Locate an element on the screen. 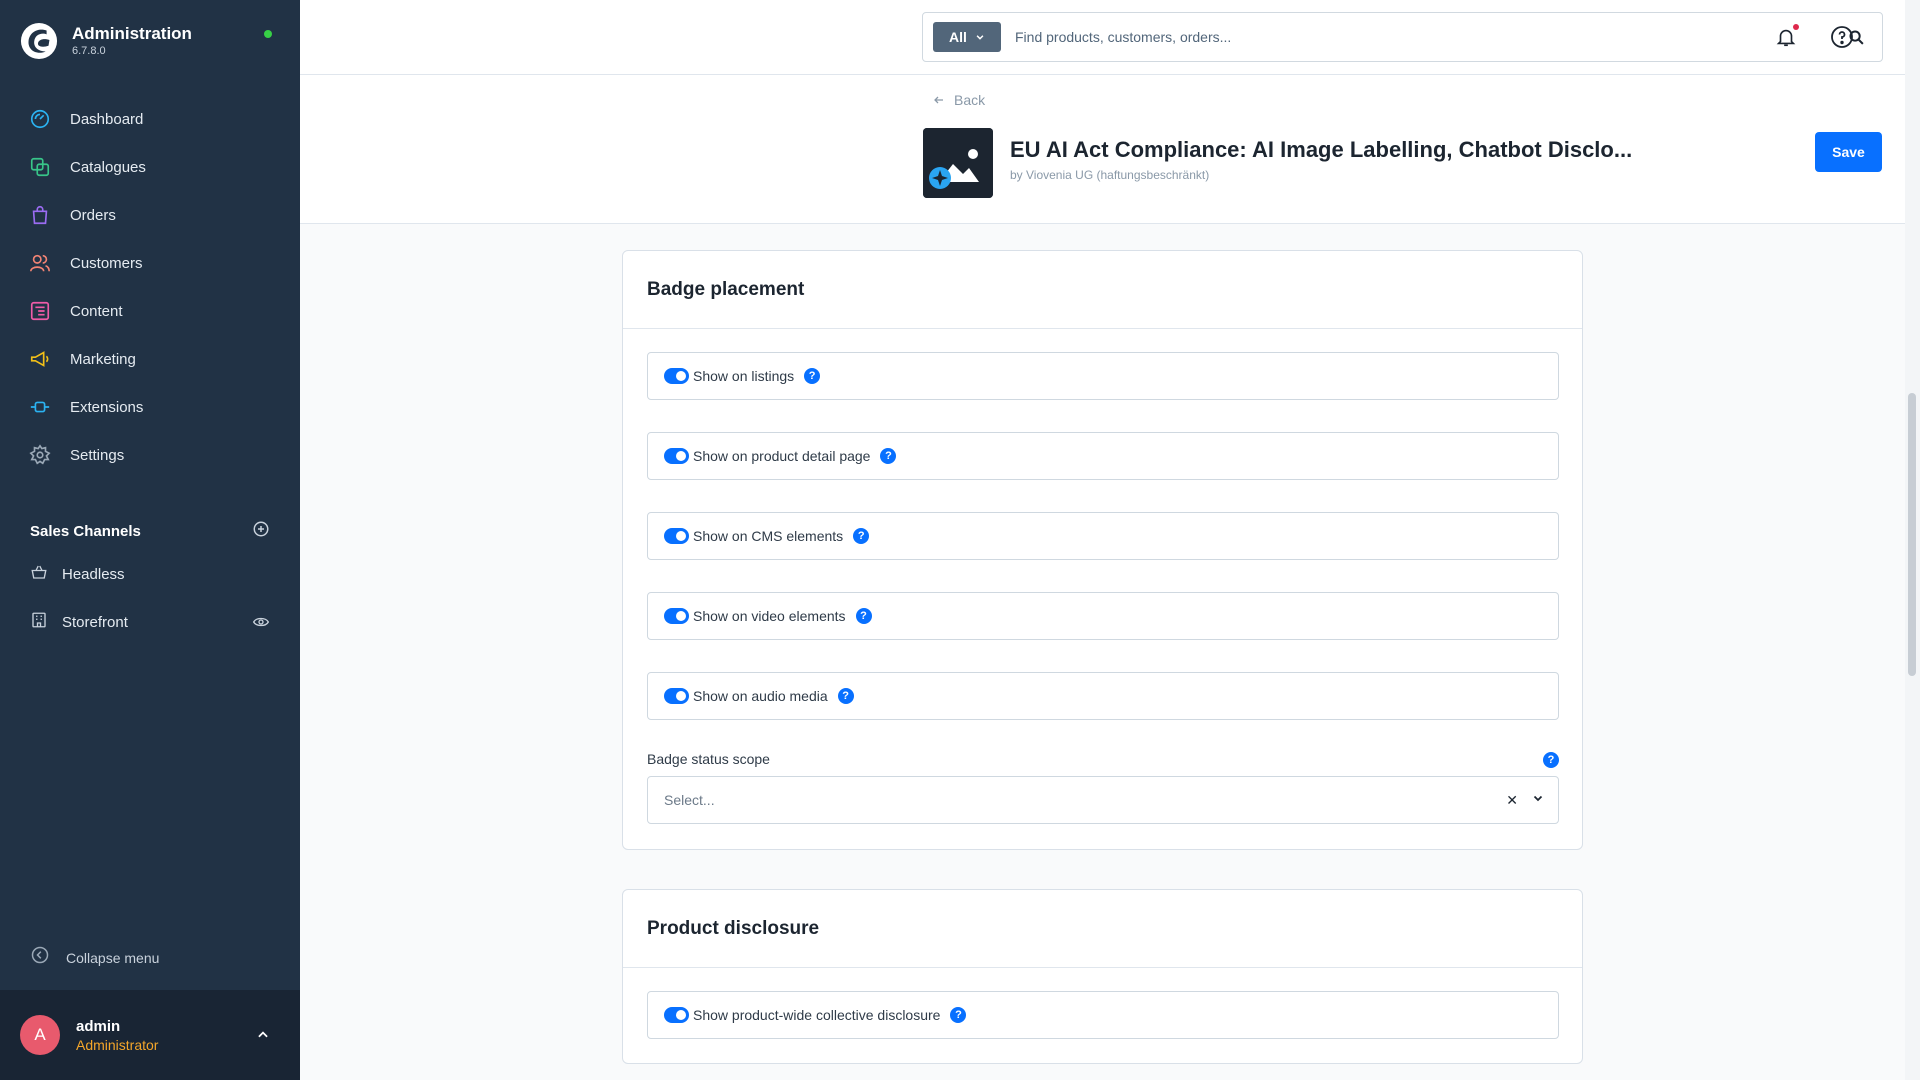 The image size is (1920, 1080). status-dot is located at coordinates (268, 34).